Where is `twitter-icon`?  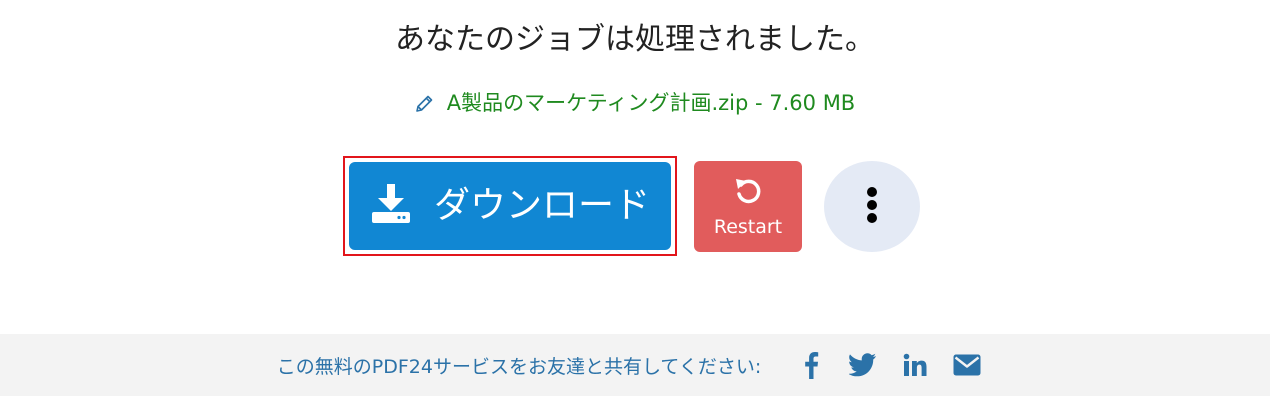 twitter-icon is located at coordinates (863, 365).